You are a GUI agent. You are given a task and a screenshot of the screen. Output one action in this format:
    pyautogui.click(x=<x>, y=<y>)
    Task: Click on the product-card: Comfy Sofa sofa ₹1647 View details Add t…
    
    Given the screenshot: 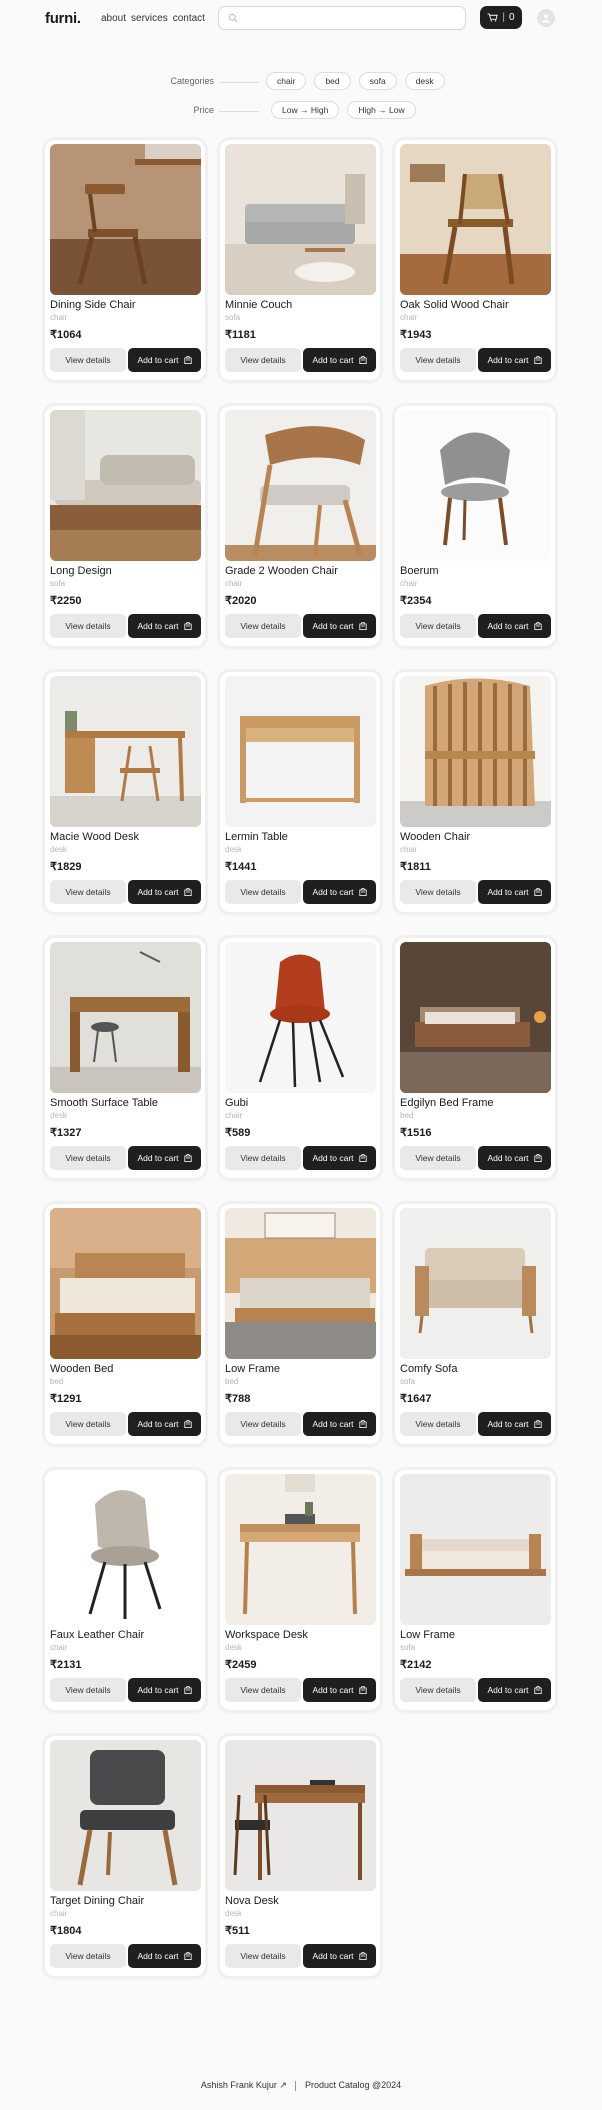 What is the action you would take?
    pyautogui.click(x=475, y=1324)
    